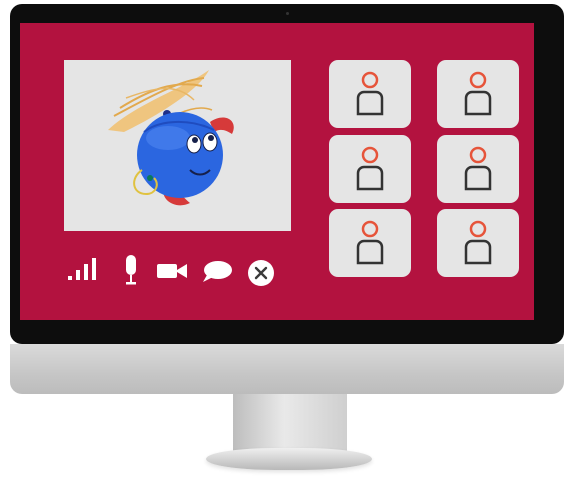 This screenshot has width=575, height=477. What do you see at coordinates (287, 369) in the screenshot?
I see `monitor-chin` at bounding box center [287, 369].